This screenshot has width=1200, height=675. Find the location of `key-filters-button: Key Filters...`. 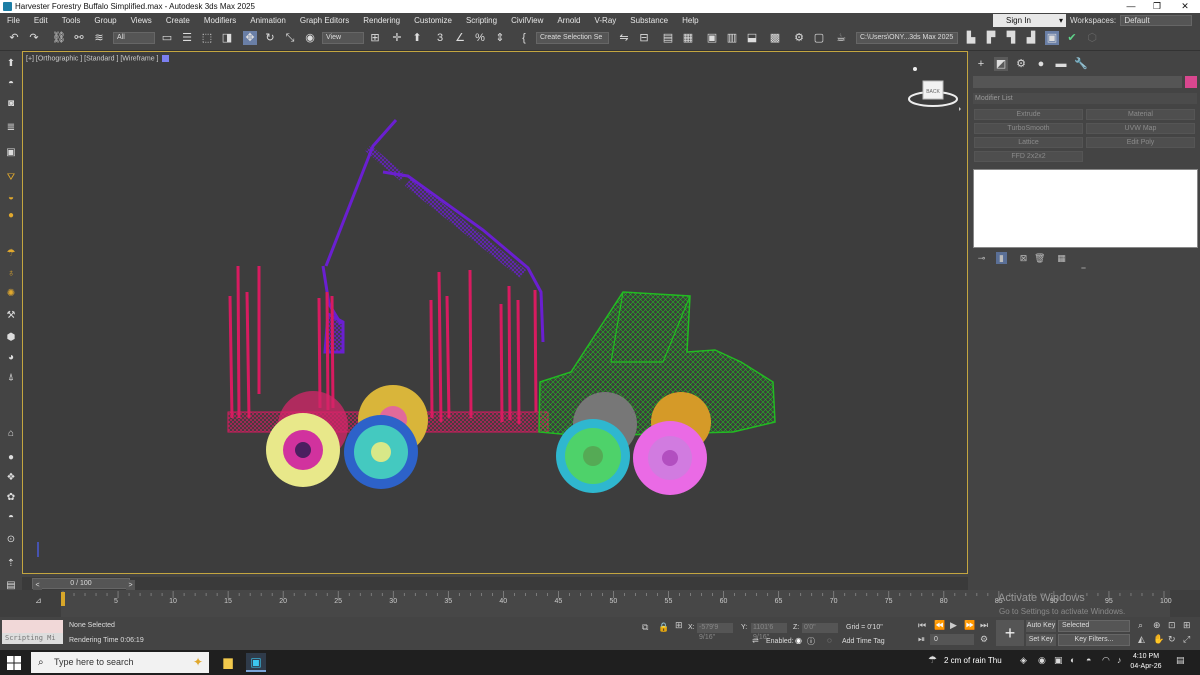

key-filters-button: Key Filters... is located at coordinates (1094, 640).